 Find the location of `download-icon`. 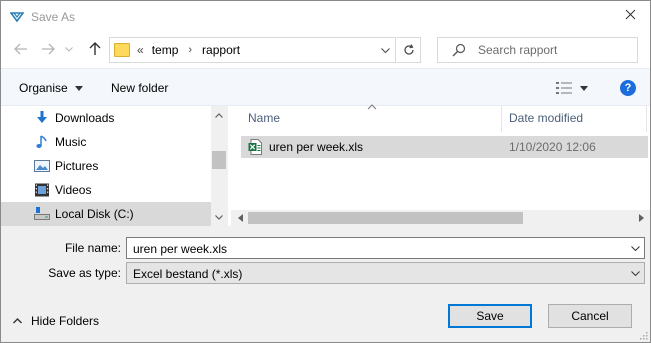

download-icon is located at coordinates (42, 117).